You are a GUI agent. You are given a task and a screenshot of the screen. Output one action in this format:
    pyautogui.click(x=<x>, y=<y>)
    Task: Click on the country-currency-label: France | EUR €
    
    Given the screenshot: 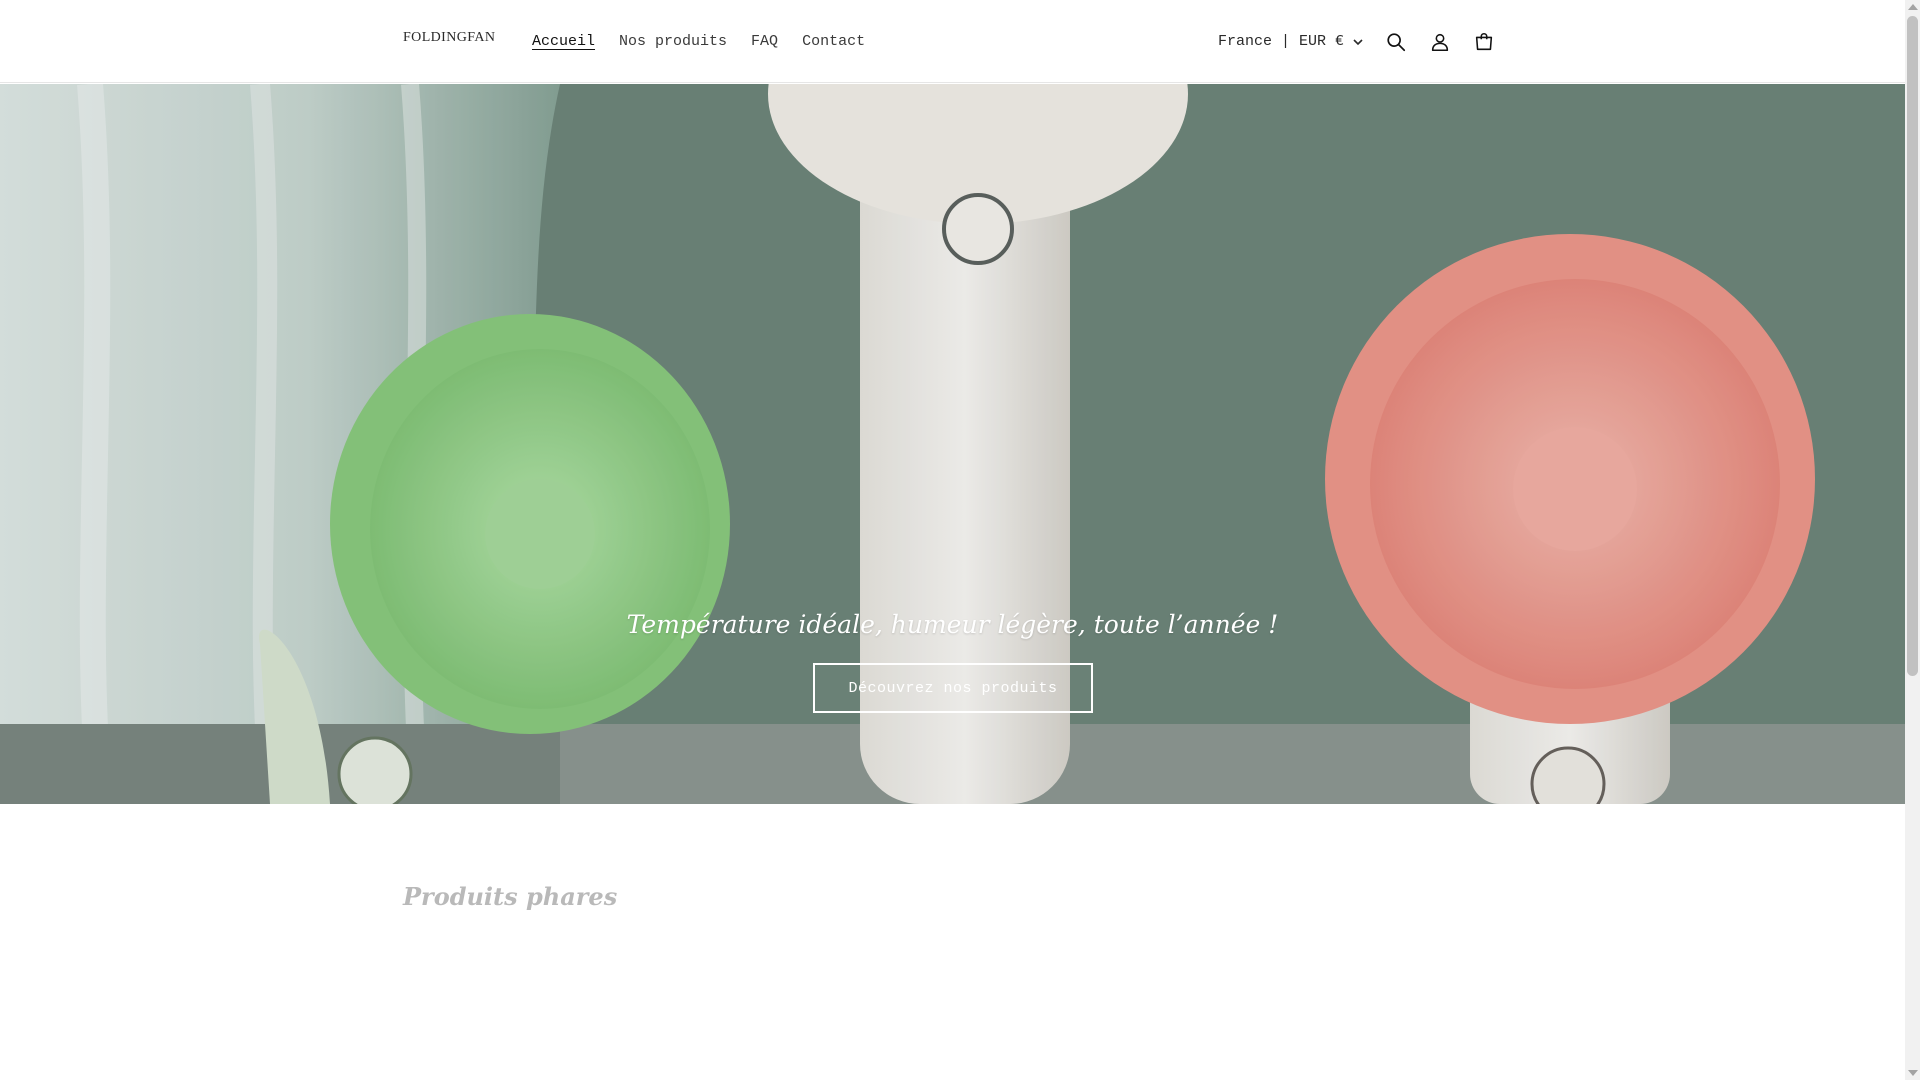 What is the action you would take?
    pyautogui.click(x=1281, y=41)
    